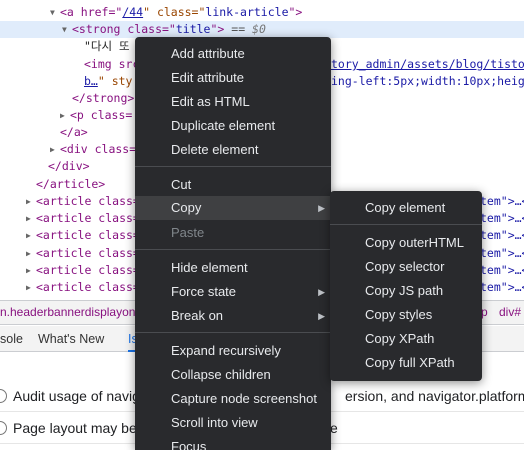 The height and width of the screenshot is (450, 524). Describe the element at coordinates (233, 185) in the screenshot. I see `menu-item-cut: Cut` at that location.